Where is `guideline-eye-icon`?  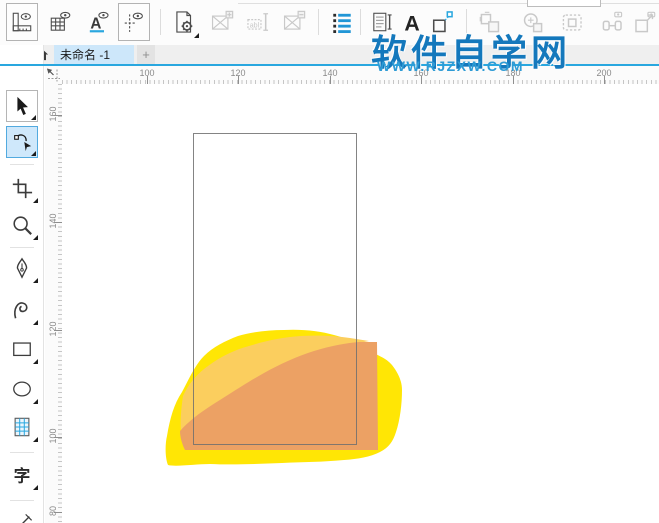
guideline-eye-icon is located at coordinates (133, 22).